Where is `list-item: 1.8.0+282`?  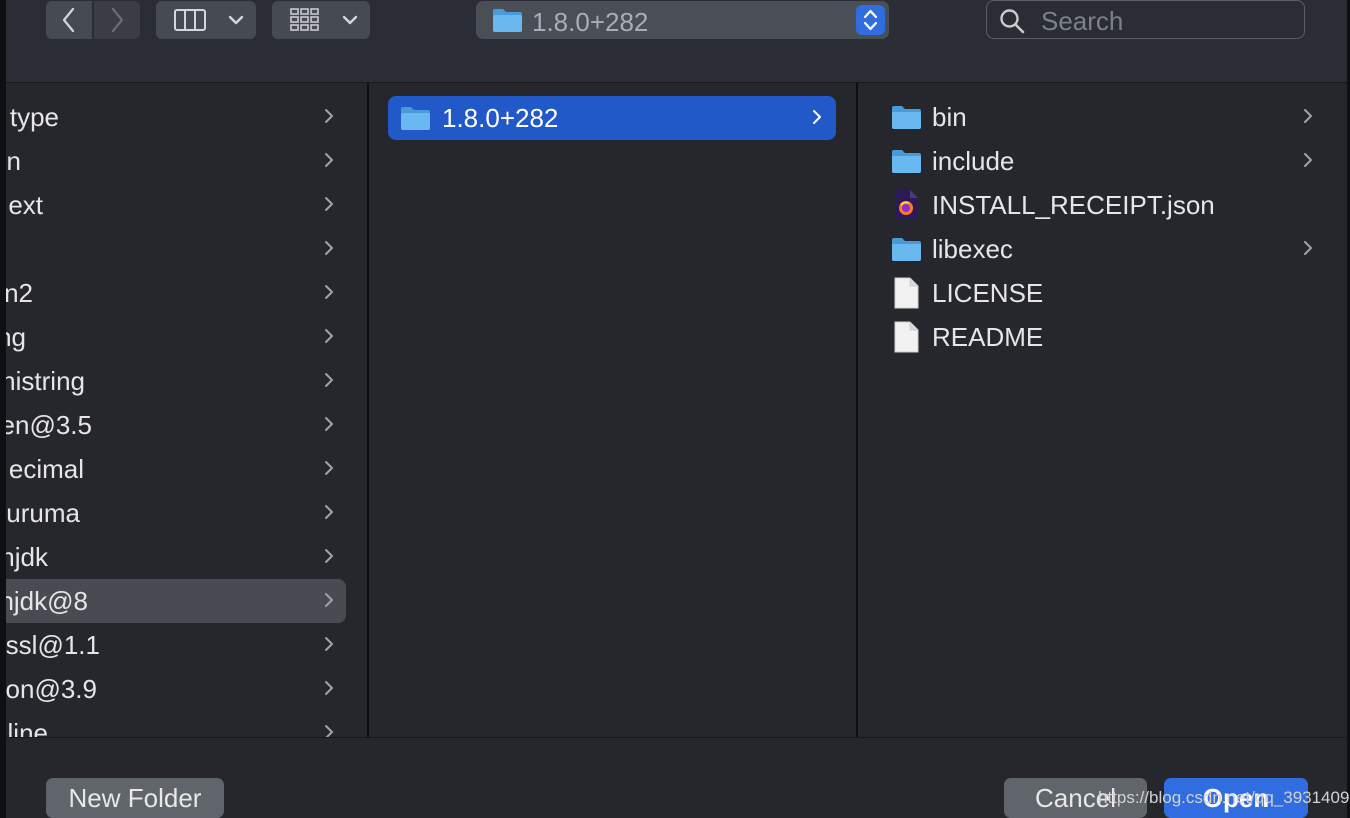 list-item: 1.8.0+282 is located at coordinates (612, 118).